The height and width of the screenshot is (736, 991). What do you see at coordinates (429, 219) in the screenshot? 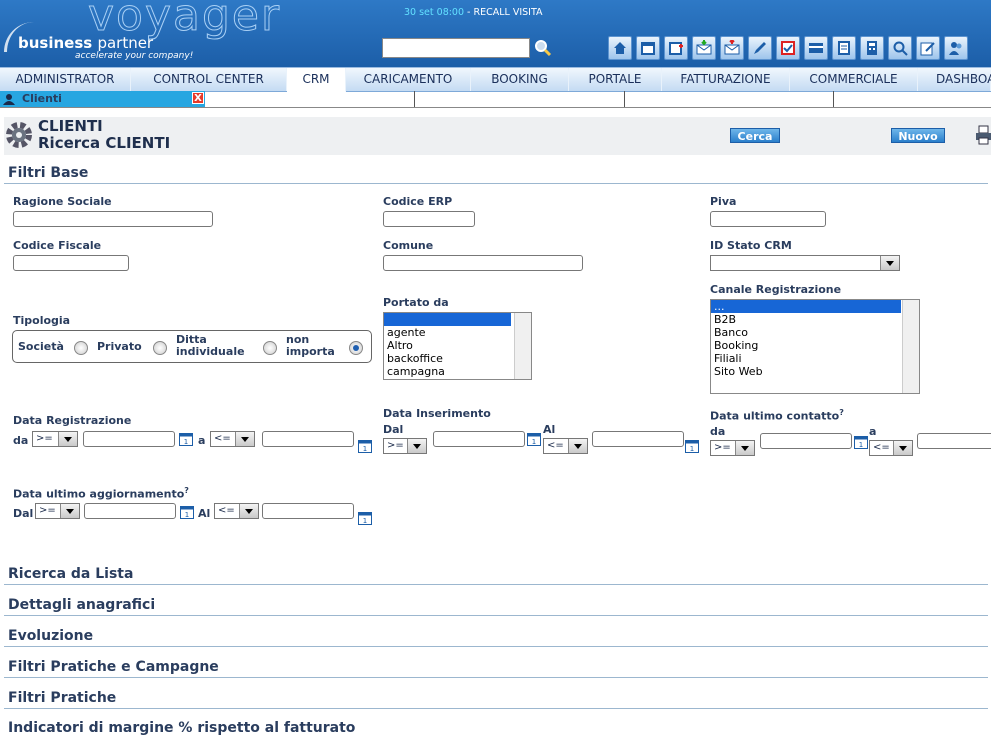
I see `codice-erp-input` at bounding box center [429, 219].